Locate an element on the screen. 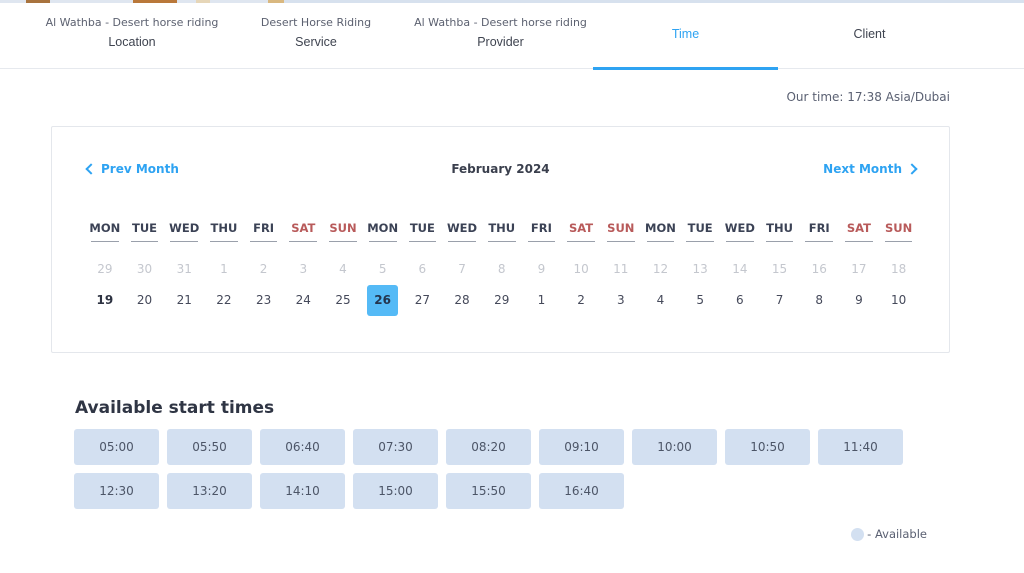  calendar-day: 3 is located at coordinates (621, 300).